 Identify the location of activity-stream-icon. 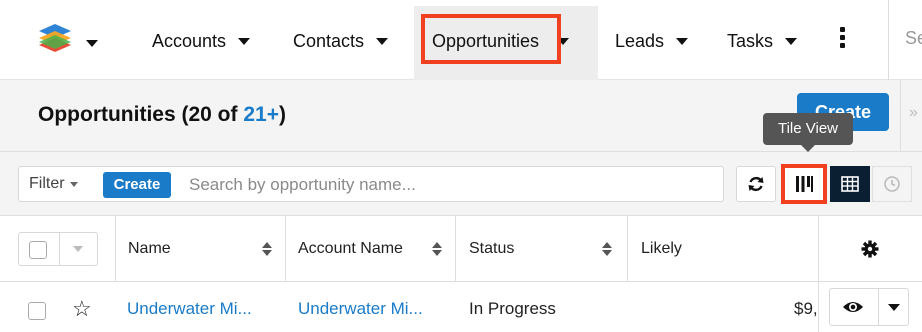
(892, 184).